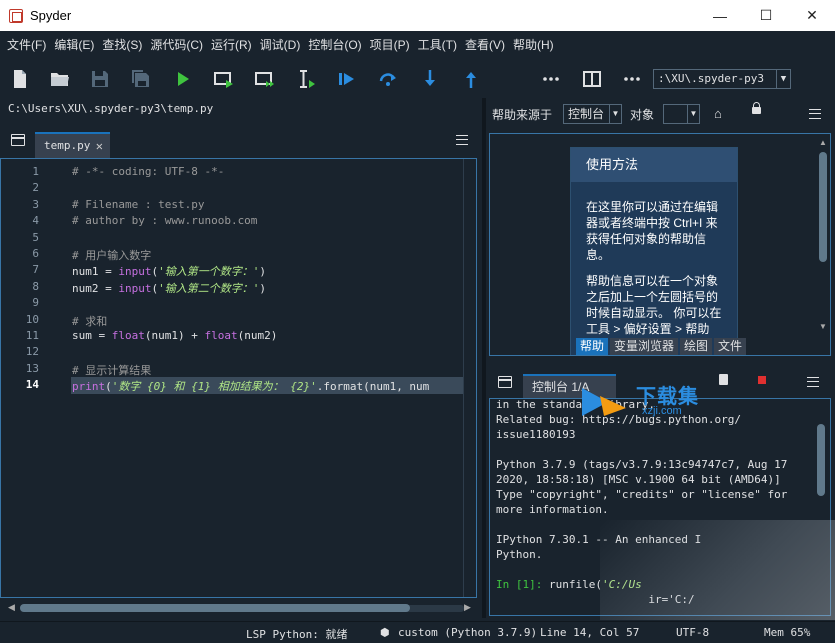 The width and height of the screenshot is (835, 643). Describe the element at coordinates (224, 79) in the screenshot. I see `run-cell-icon` at that location.